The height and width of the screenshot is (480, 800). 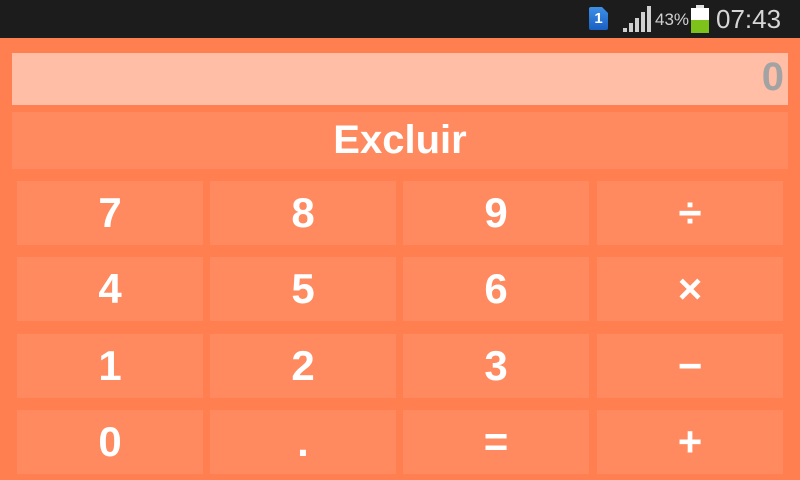 I want to click on notification-badge: 1, so click(x=598, y=18).